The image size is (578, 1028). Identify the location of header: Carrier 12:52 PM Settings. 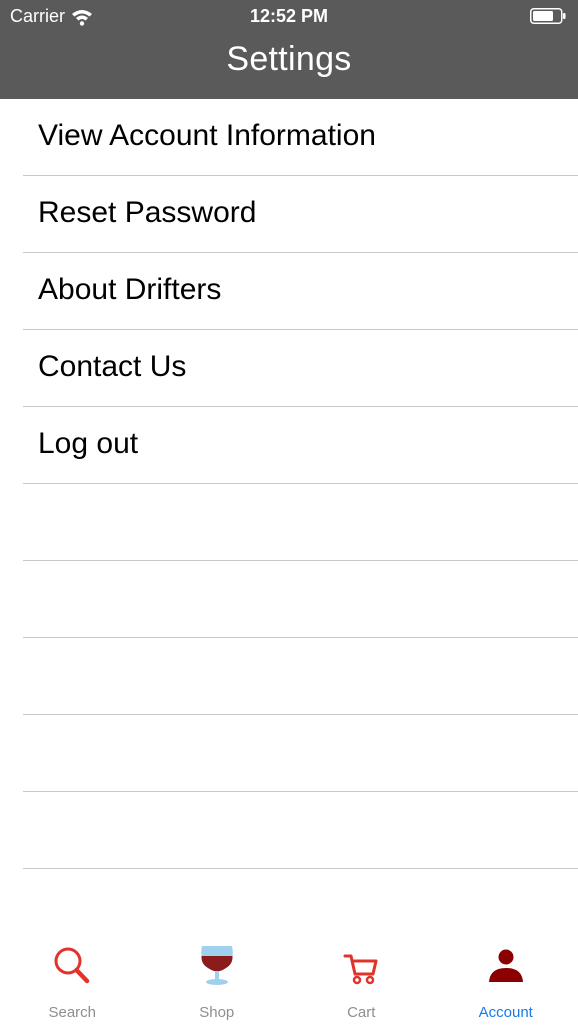
(289, 49).